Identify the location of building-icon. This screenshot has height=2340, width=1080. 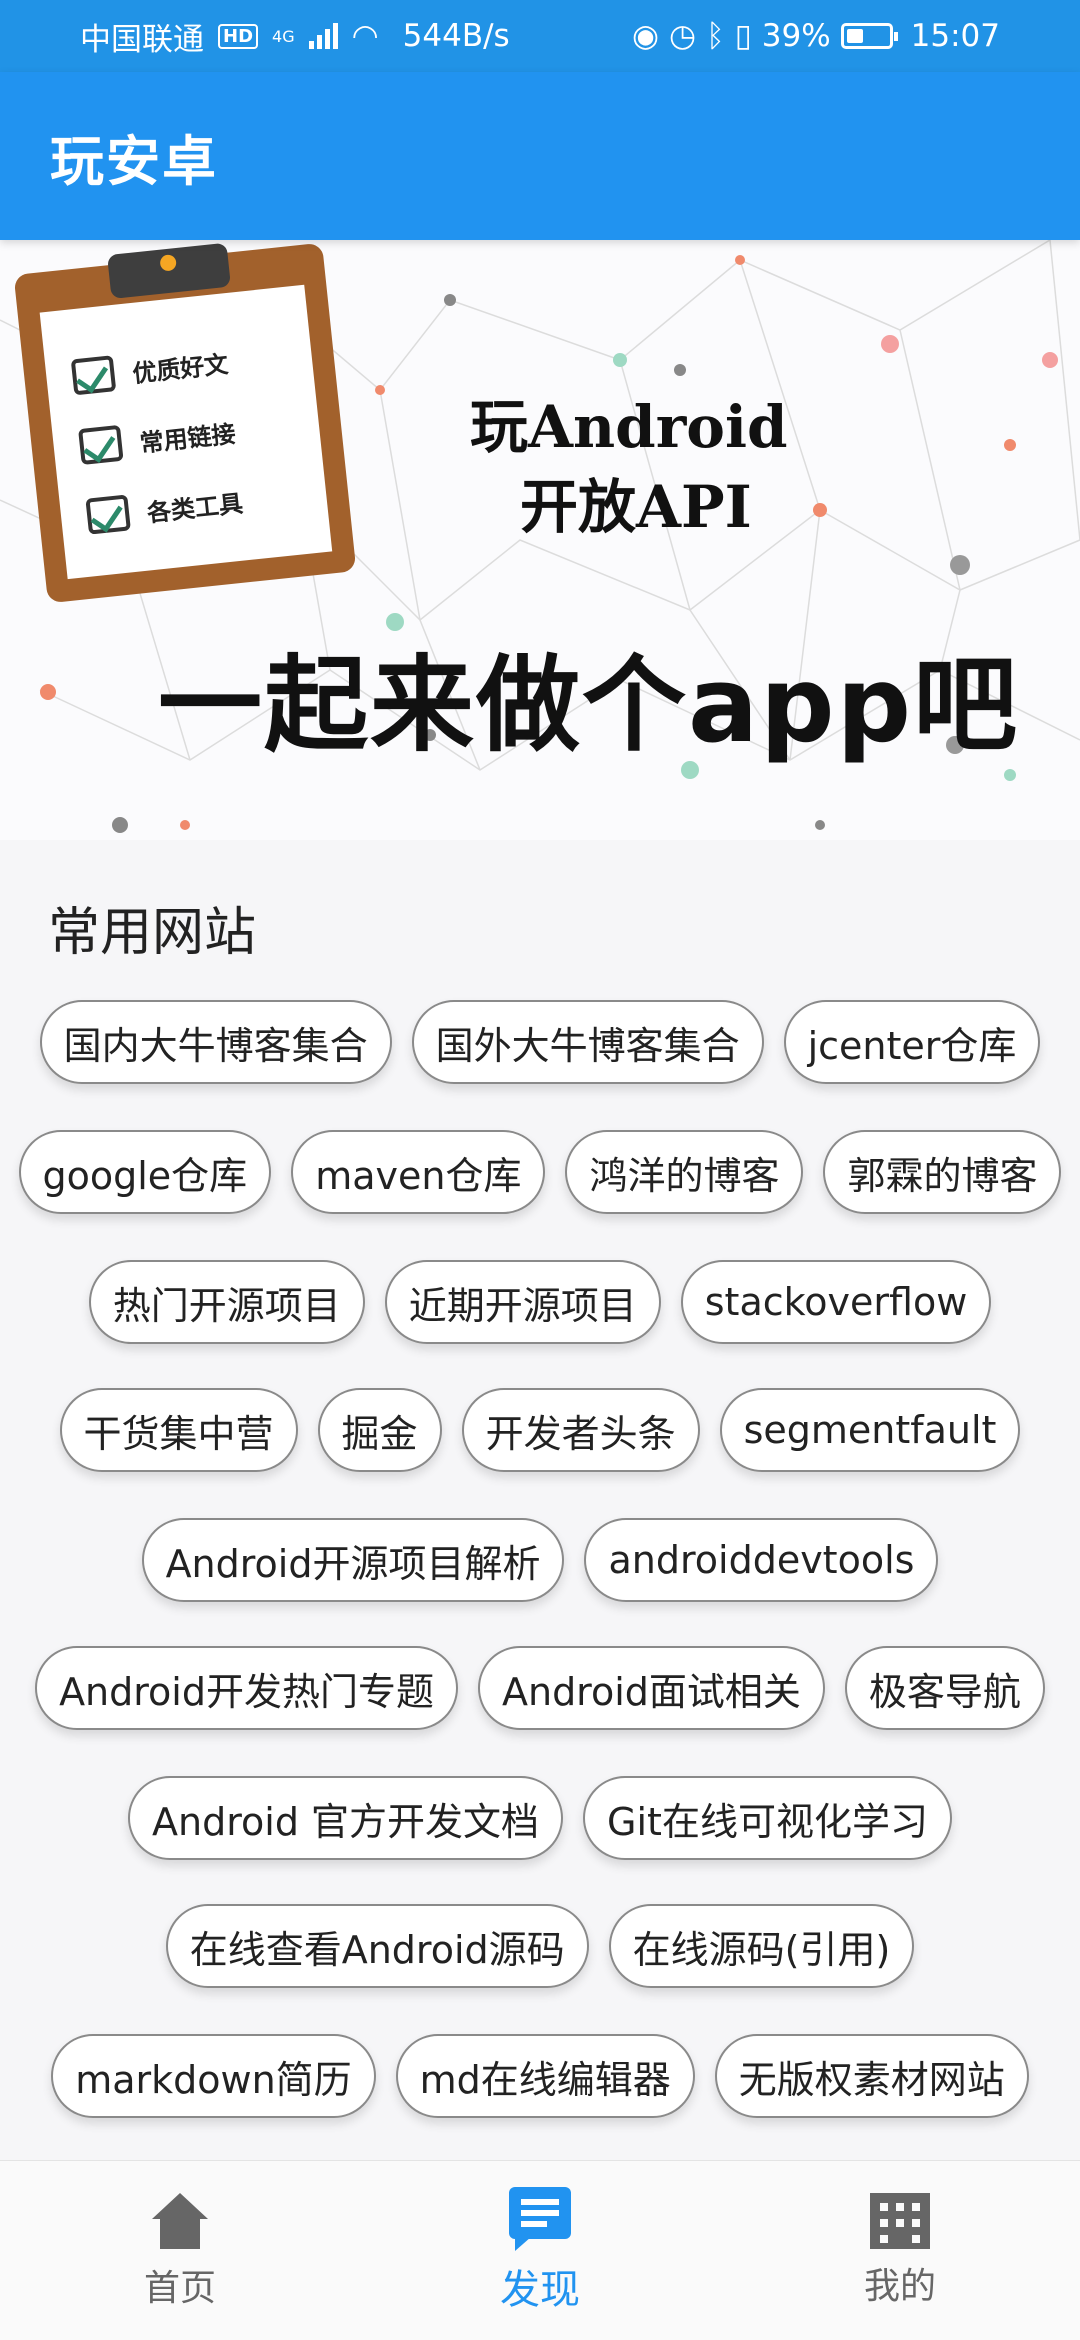
(900, 2220).